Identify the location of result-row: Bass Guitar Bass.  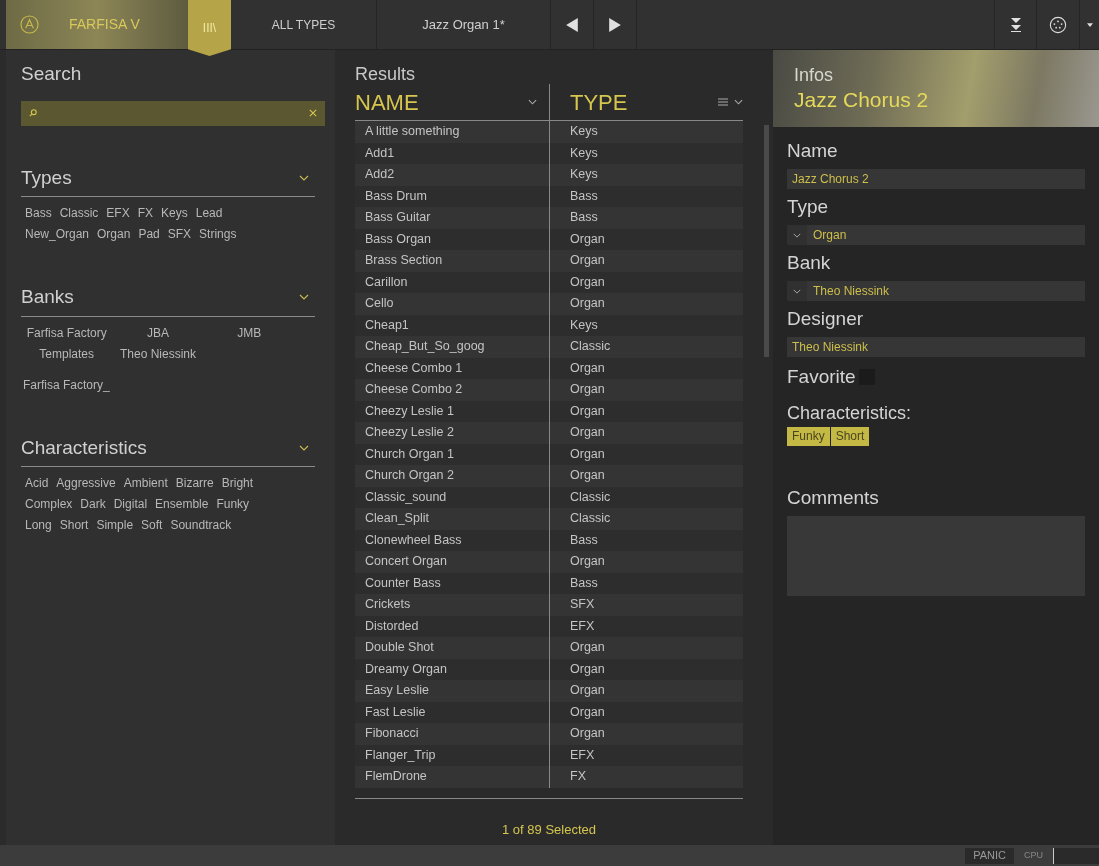
(549, 218).